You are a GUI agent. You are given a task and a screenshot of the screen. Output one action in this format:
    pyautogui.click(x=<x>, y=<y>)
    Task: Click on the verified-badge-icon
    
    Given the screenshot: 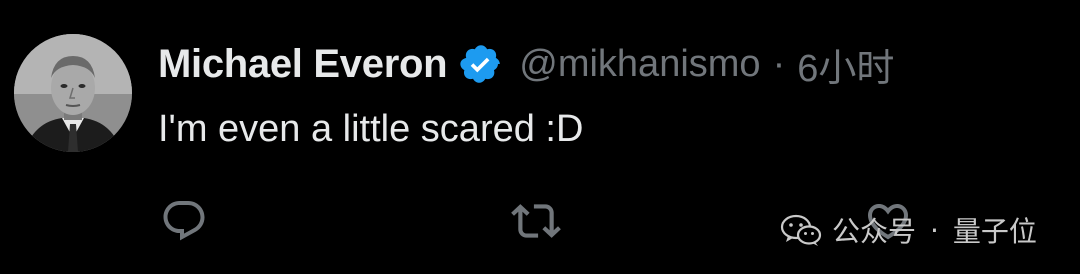 What is the action you would take?
    pyautogui.click(x=480, y=64)
    